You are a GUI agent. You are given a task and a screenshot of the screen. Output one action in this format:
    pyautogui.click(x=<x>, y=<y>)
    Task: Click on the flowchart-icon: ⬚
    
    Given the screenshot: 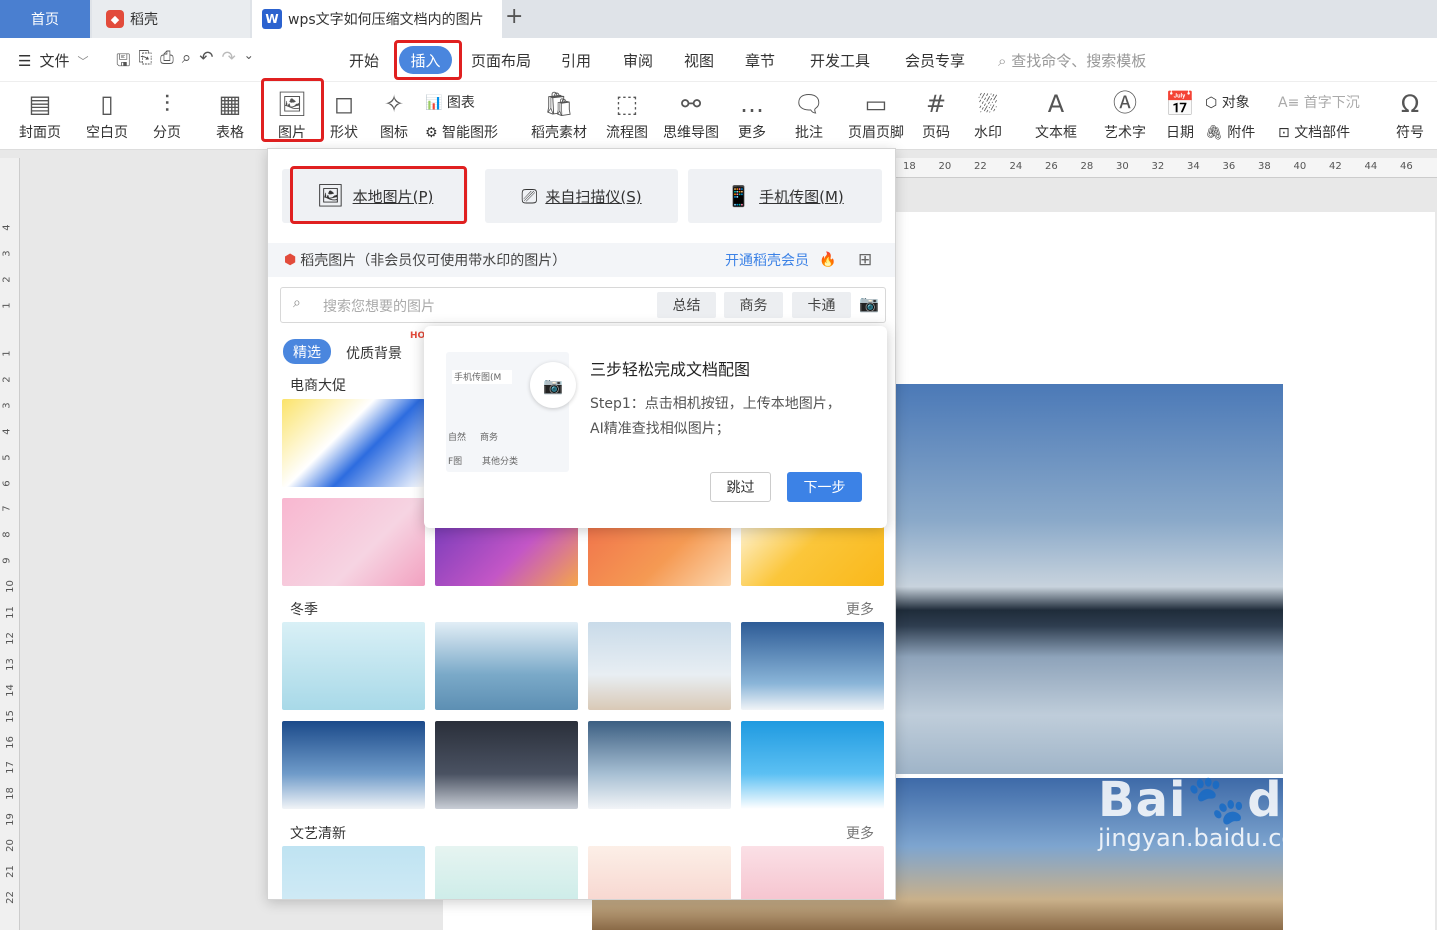 What is the action you would take?
    pyautogui.click(x=627, y=104)
    